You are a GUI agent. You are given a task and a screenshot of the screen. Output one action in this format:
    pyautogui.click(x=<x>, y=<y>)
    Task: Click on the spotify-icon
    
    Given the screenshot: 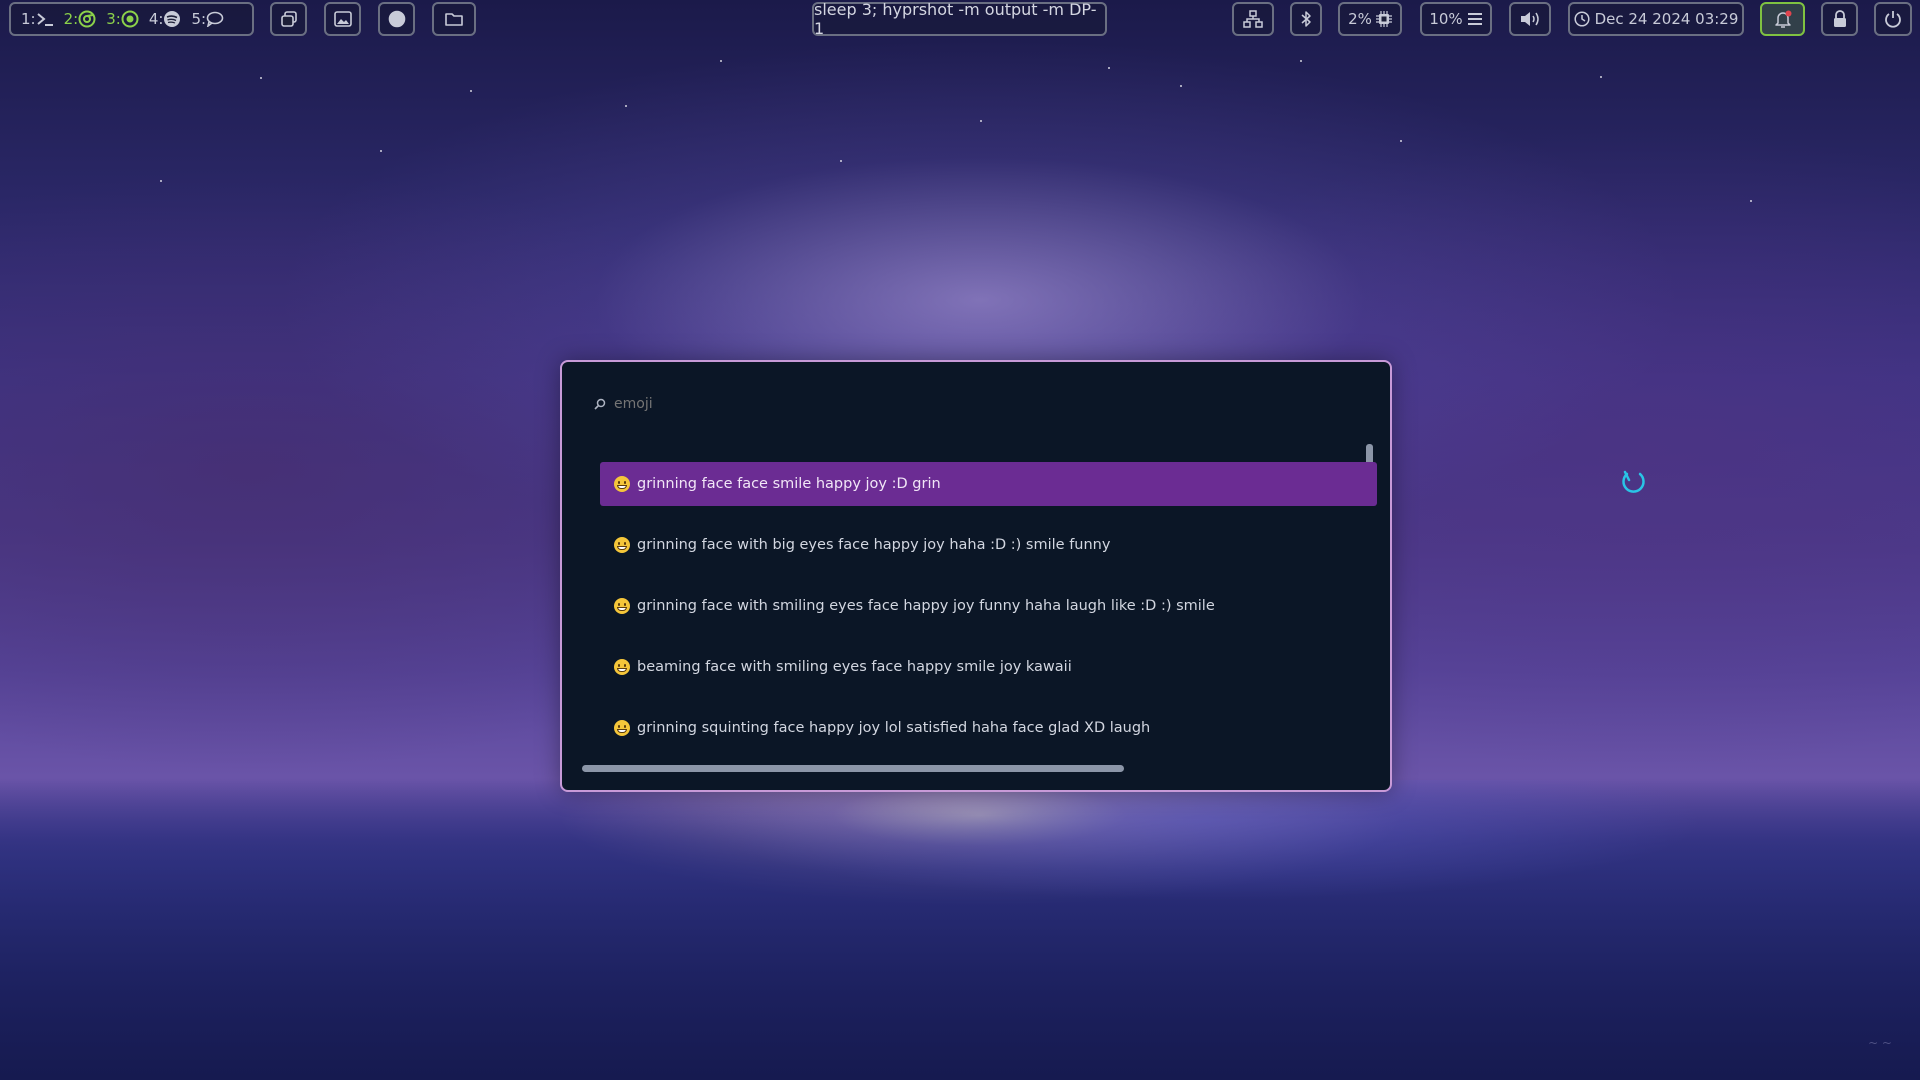 What is the action you would take?
    pyautogui.click(x=172, y=19)
    